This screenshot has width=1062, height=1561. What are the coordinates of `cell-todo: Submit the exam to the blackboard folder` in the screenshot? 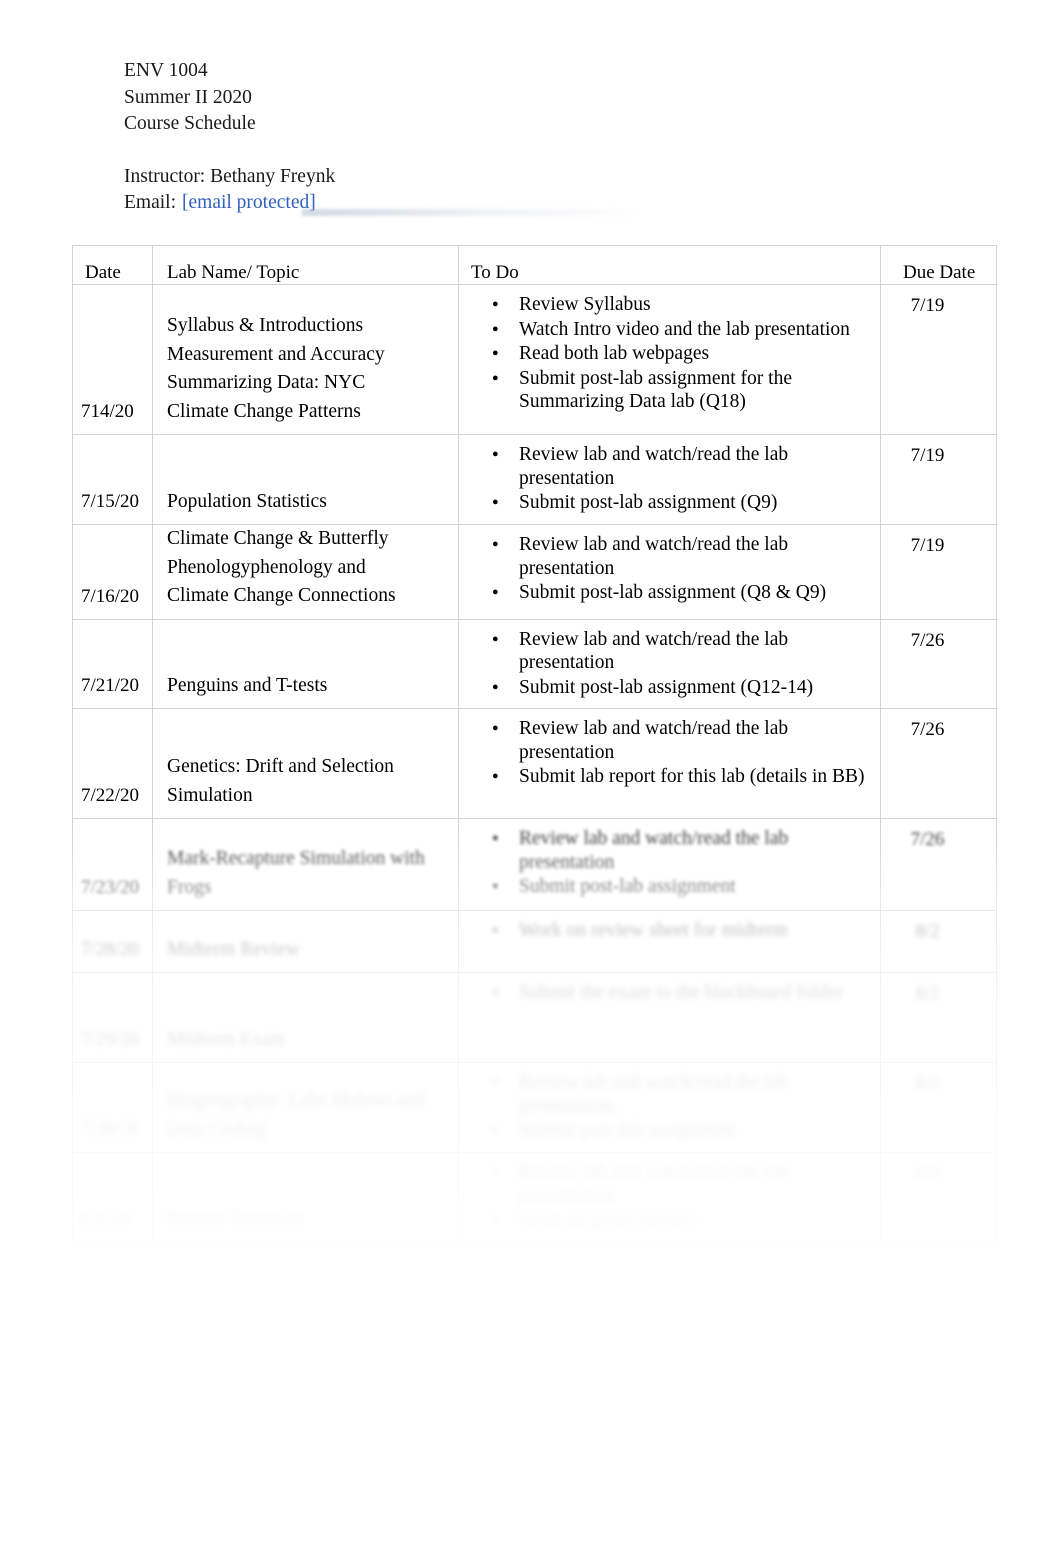 It's located at (669, 1018).